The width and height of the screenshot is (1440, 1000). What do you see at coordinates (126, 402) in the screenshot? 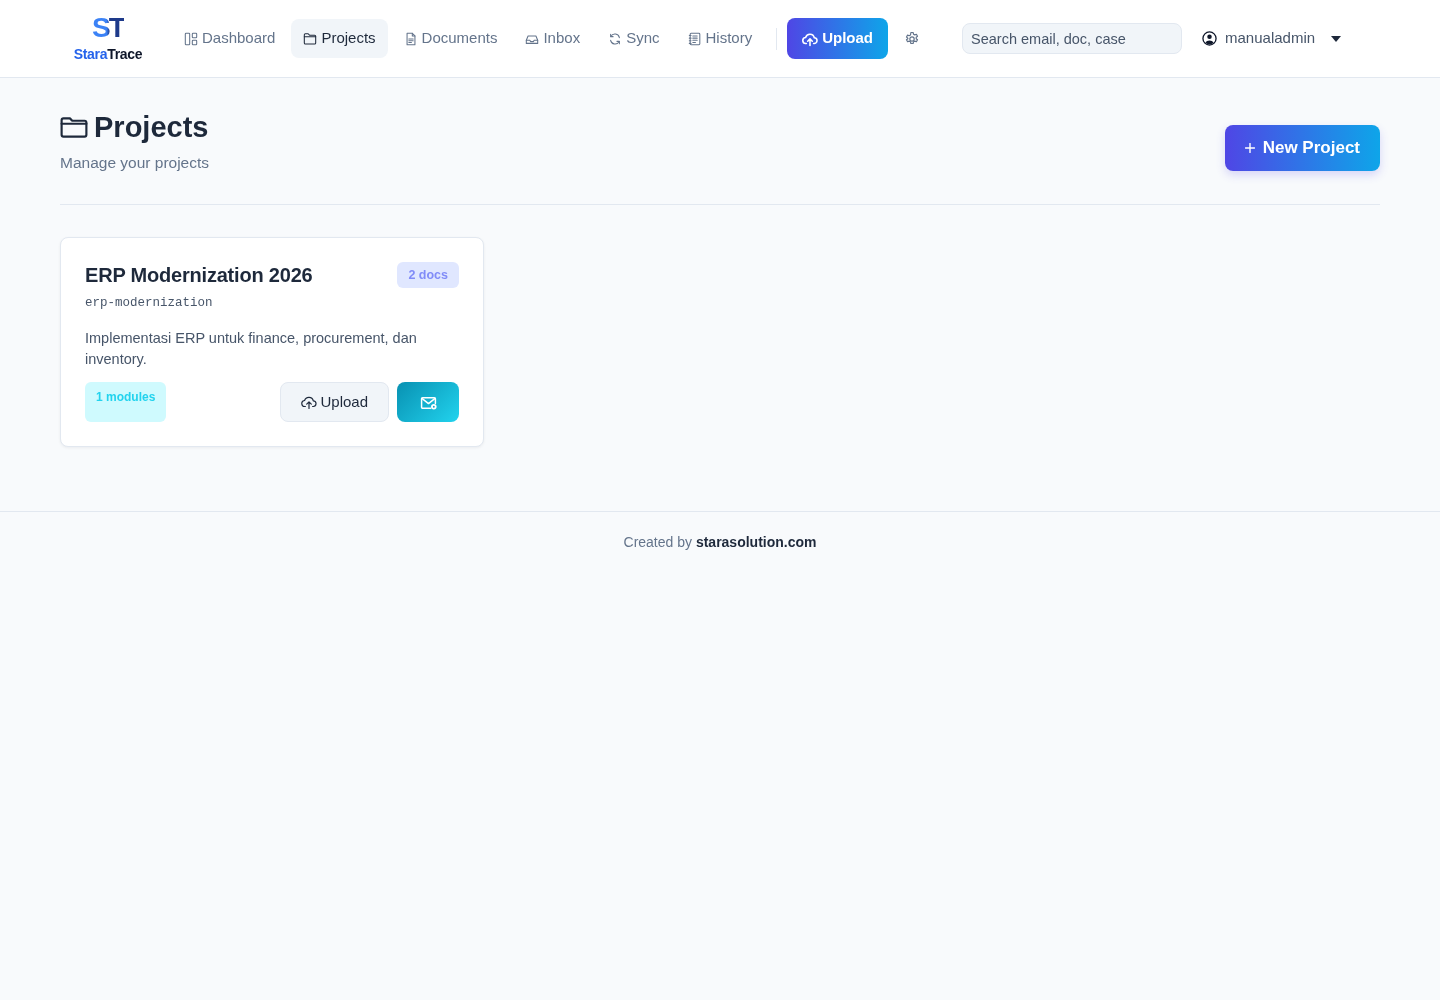
I see `modules-count: 1 modules` at bounding box center [126, 402].